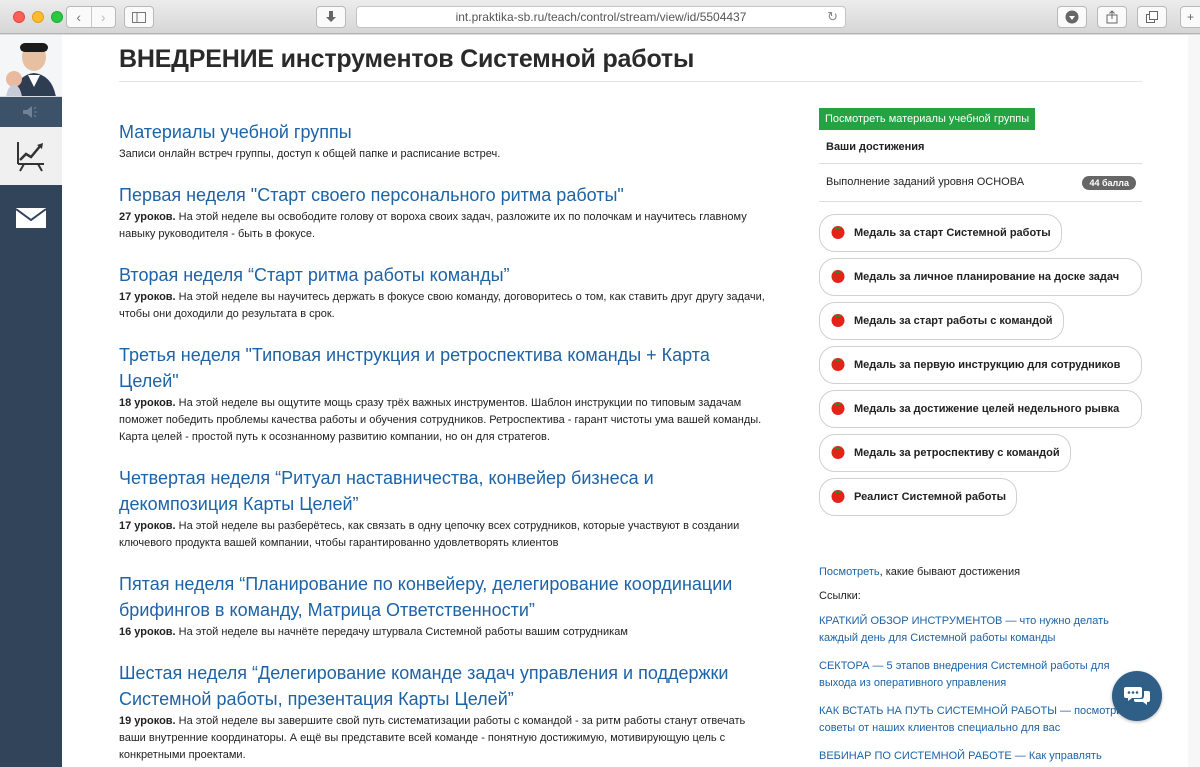  Describe the element at coordinates (980, 151) in the screenshot. I see `achievements-heading: Ваши достижения` at that location.